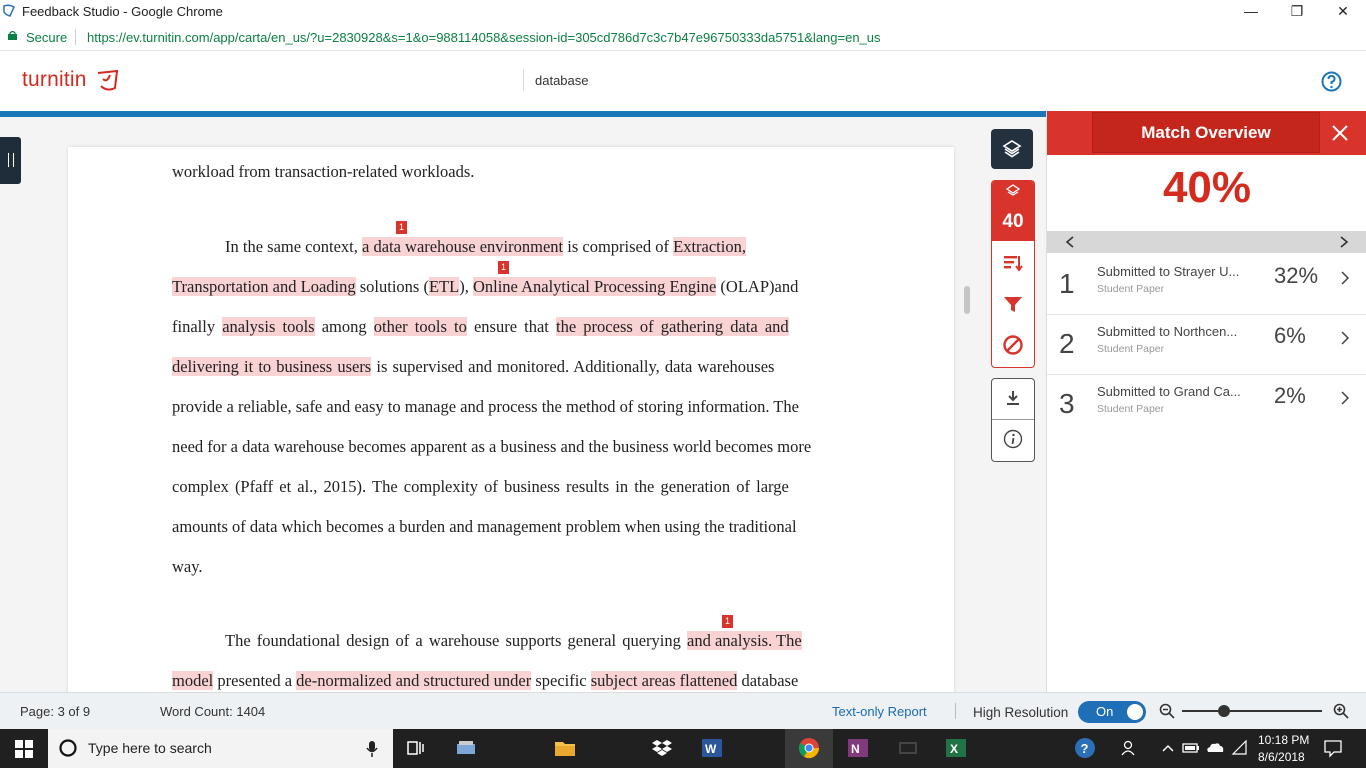 This screenshot has width=1366, height=768. What do you see at coordinates (1012, 149) in the screenshot?
I see `layers-button` at bounding box center [1012, 149].